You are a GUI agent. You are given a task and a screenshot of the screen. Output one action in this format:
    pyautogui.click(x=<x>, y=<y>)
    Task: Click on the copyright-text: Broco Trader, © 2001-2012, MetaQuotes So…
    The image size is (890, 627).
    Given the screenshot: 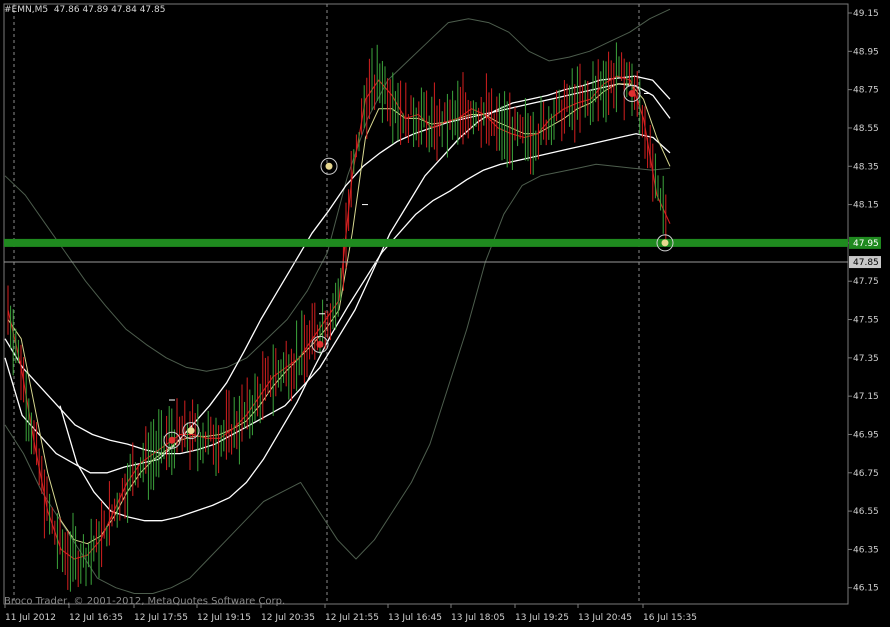 What is the action you would take?
    pyautogui.click(x=145, y=601)
    